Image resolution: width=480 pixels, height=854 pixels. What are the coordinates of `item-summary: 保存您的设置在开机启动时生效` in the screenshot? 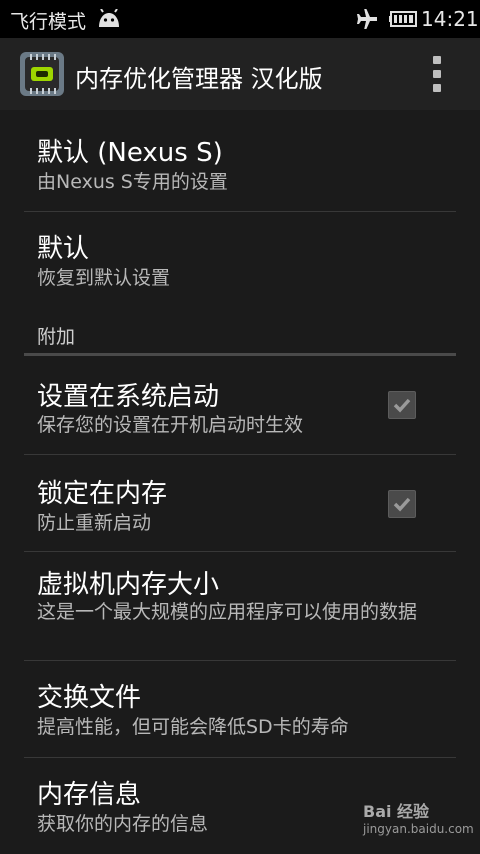 It's located at (170, 425).